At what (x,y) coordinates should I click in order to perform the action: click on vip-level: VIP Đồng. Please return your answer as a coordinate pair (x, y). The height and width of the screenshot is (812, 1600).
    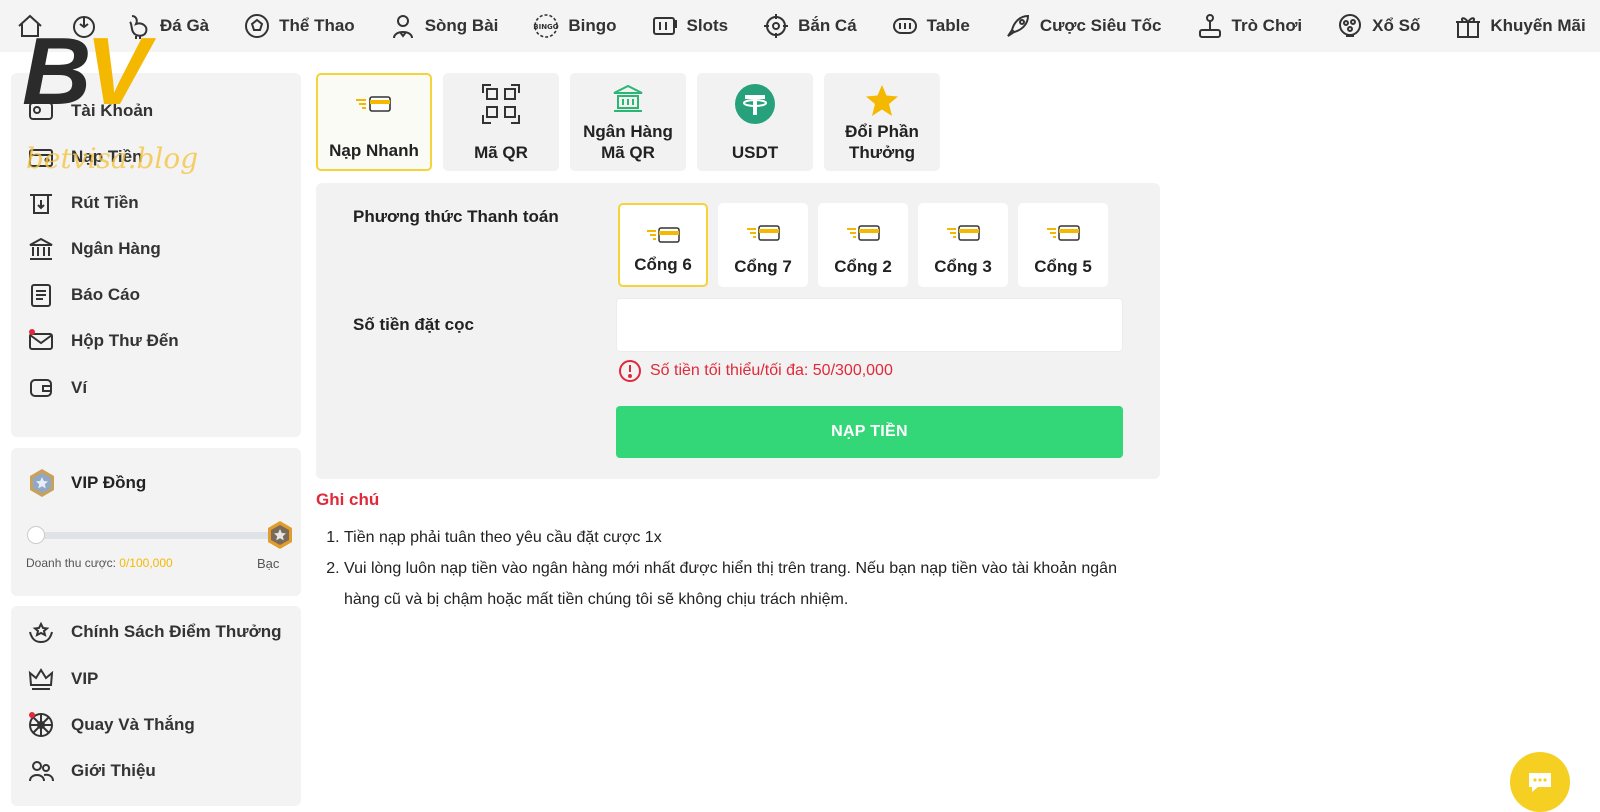
    Looking at the image, I should click on (86, 483).